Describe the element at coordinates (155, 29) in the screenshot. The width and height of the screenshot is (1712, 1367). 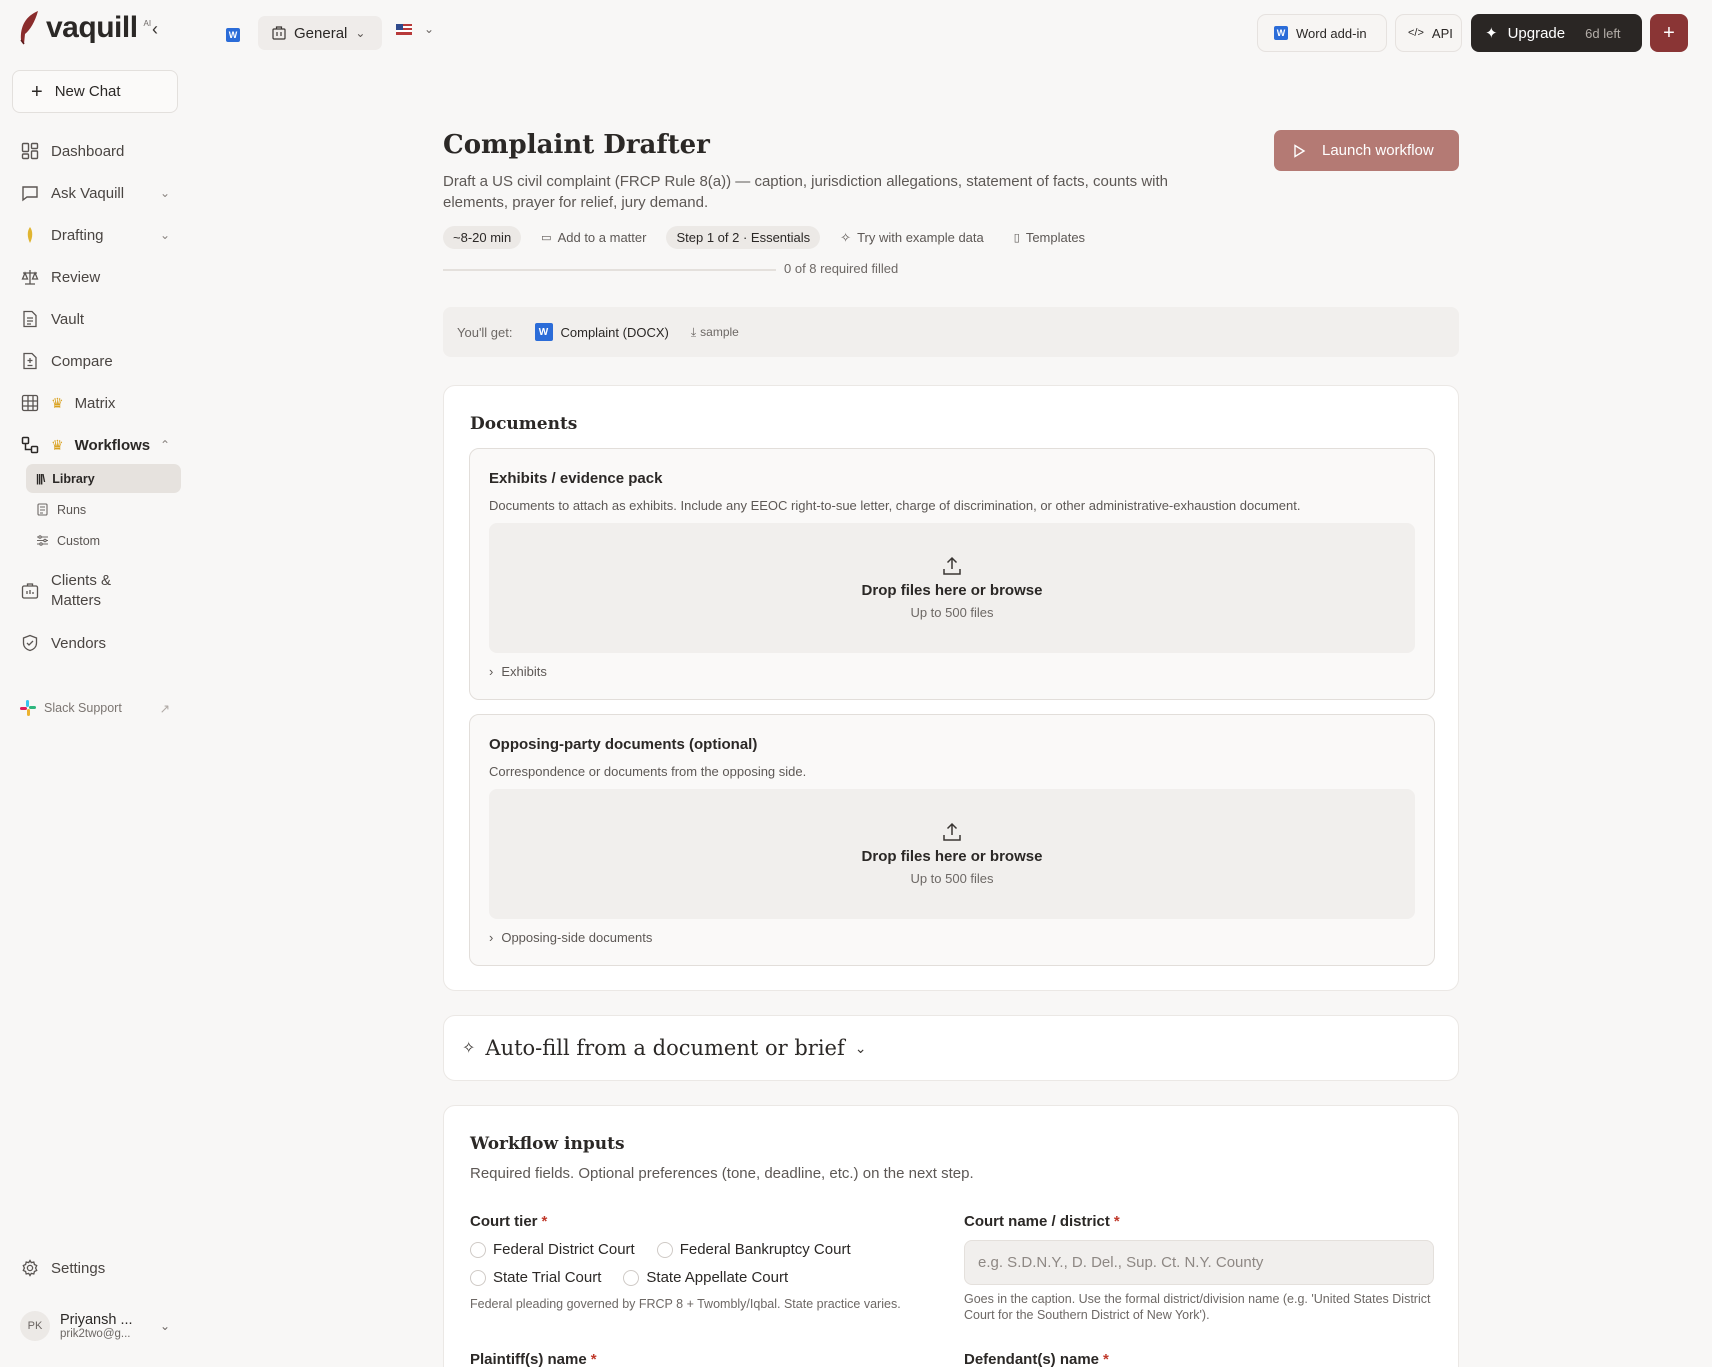
I see `collapse-sidebar-button: ‹` at that location.